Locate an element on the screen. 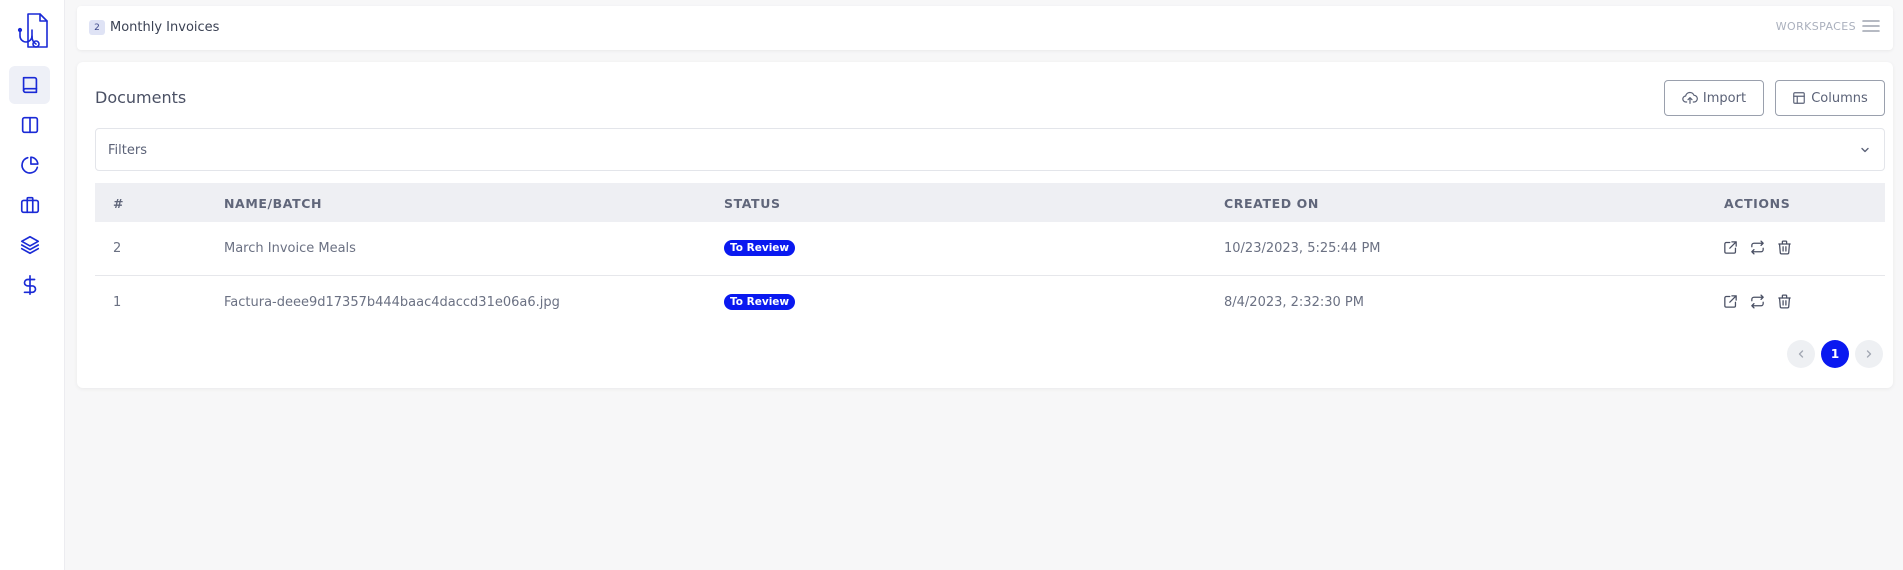 This screenshot has height=570, width=1903. column-header-status: STATUS is located at coordinates (752, 203).